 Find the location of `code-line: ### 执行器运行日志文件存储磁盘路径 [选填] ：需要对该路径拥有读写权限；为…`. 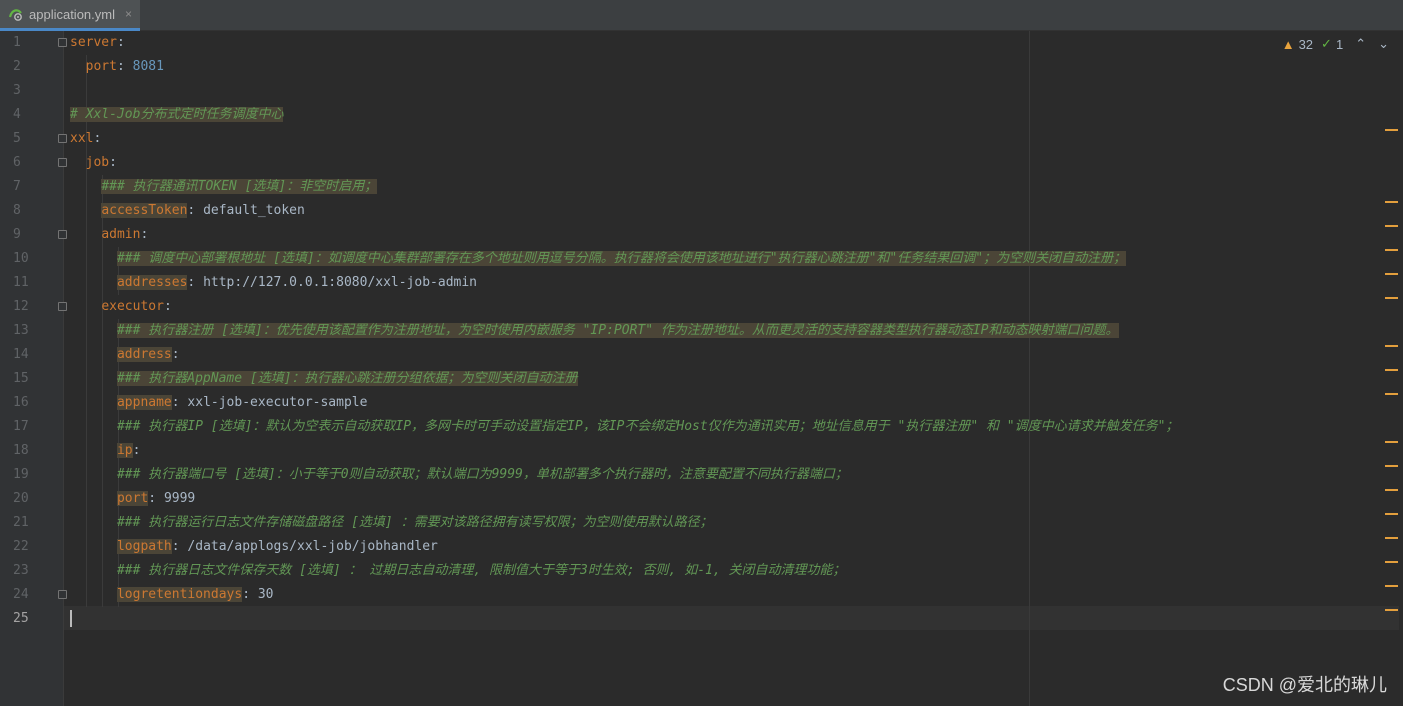

code-line: ### 执行器运行日志文件存储磁盘路径 [选填] ：需要对该路径拥有读写权限；为… is located at coordinates (391, 523).